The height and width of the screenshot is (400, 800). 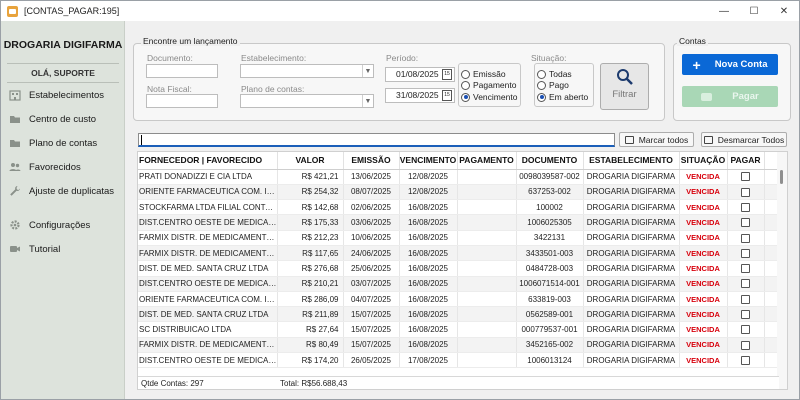 What do you see at coordinates (631, 161) in the screenshot?
I see `col-estabelecimento: ESTABELECIMENTO` at bounding box center [631, 161].